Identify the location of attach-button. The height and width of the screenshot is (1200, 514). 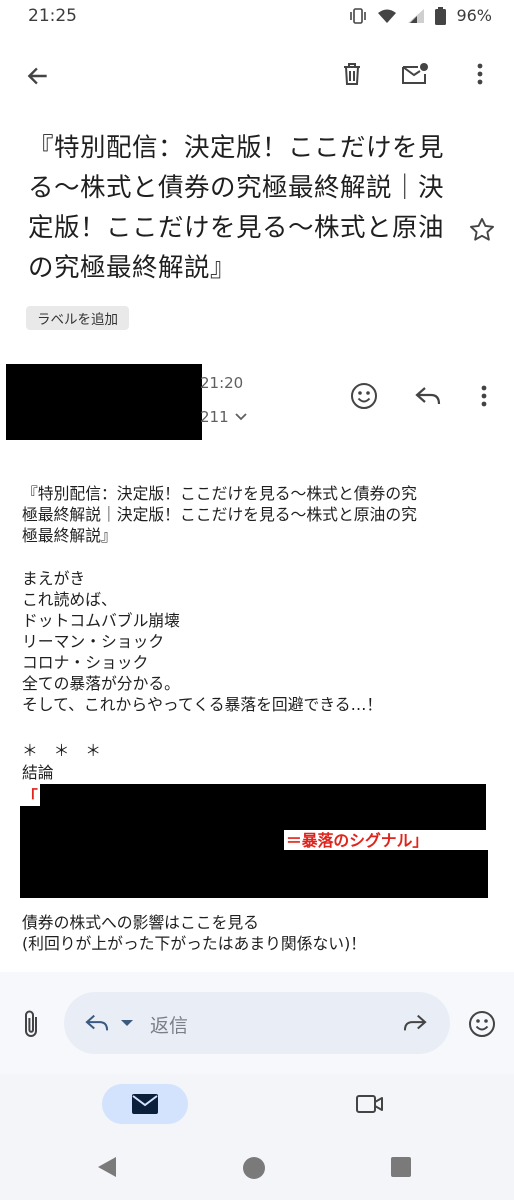
(32, 1024).